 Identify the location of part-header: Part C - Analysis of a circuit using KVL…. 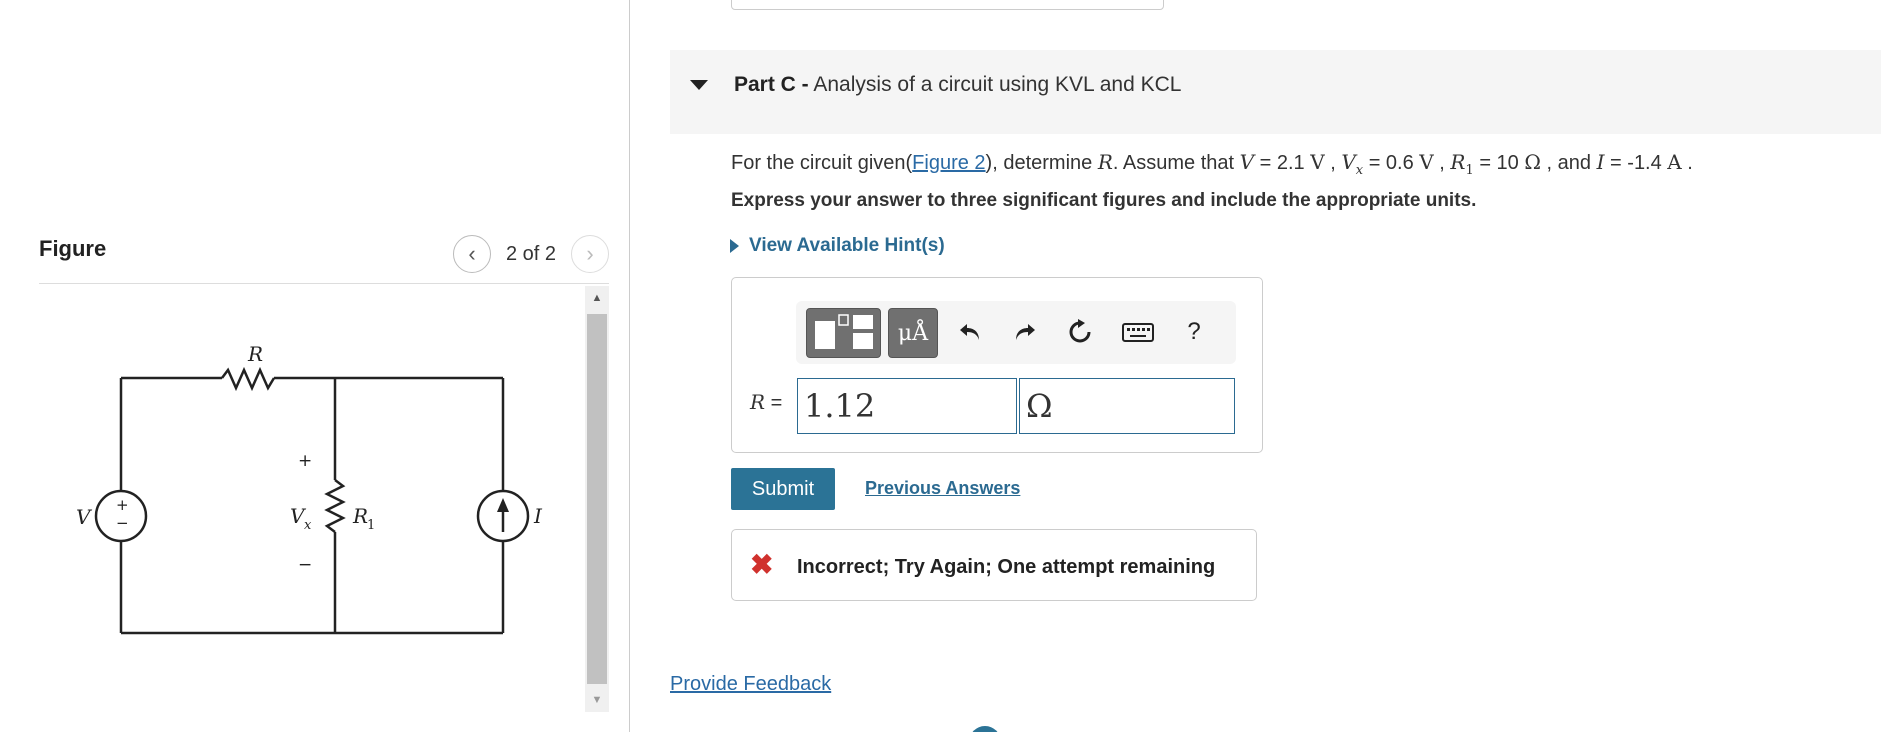
(1275, 92).